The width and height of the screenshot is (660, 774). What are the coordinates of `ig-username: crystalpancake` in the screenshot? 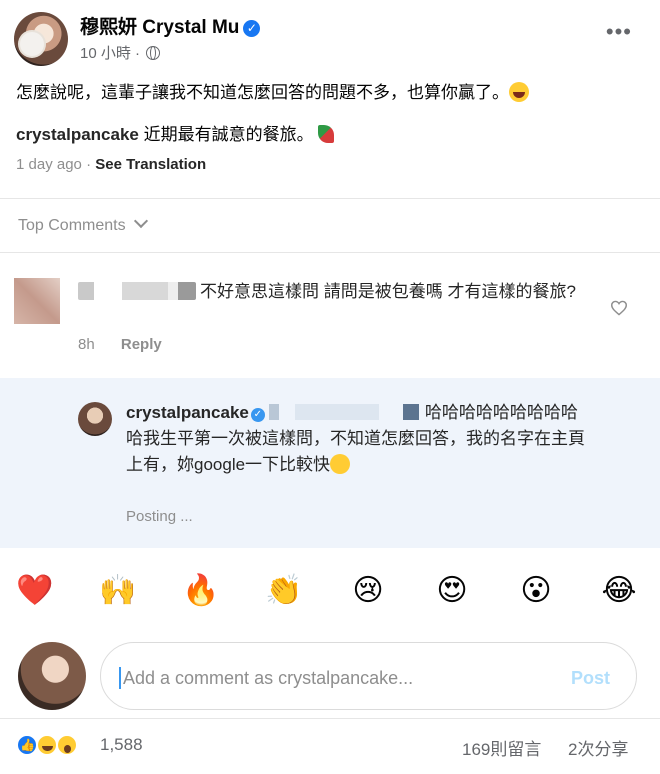 It's located at (77, 134).